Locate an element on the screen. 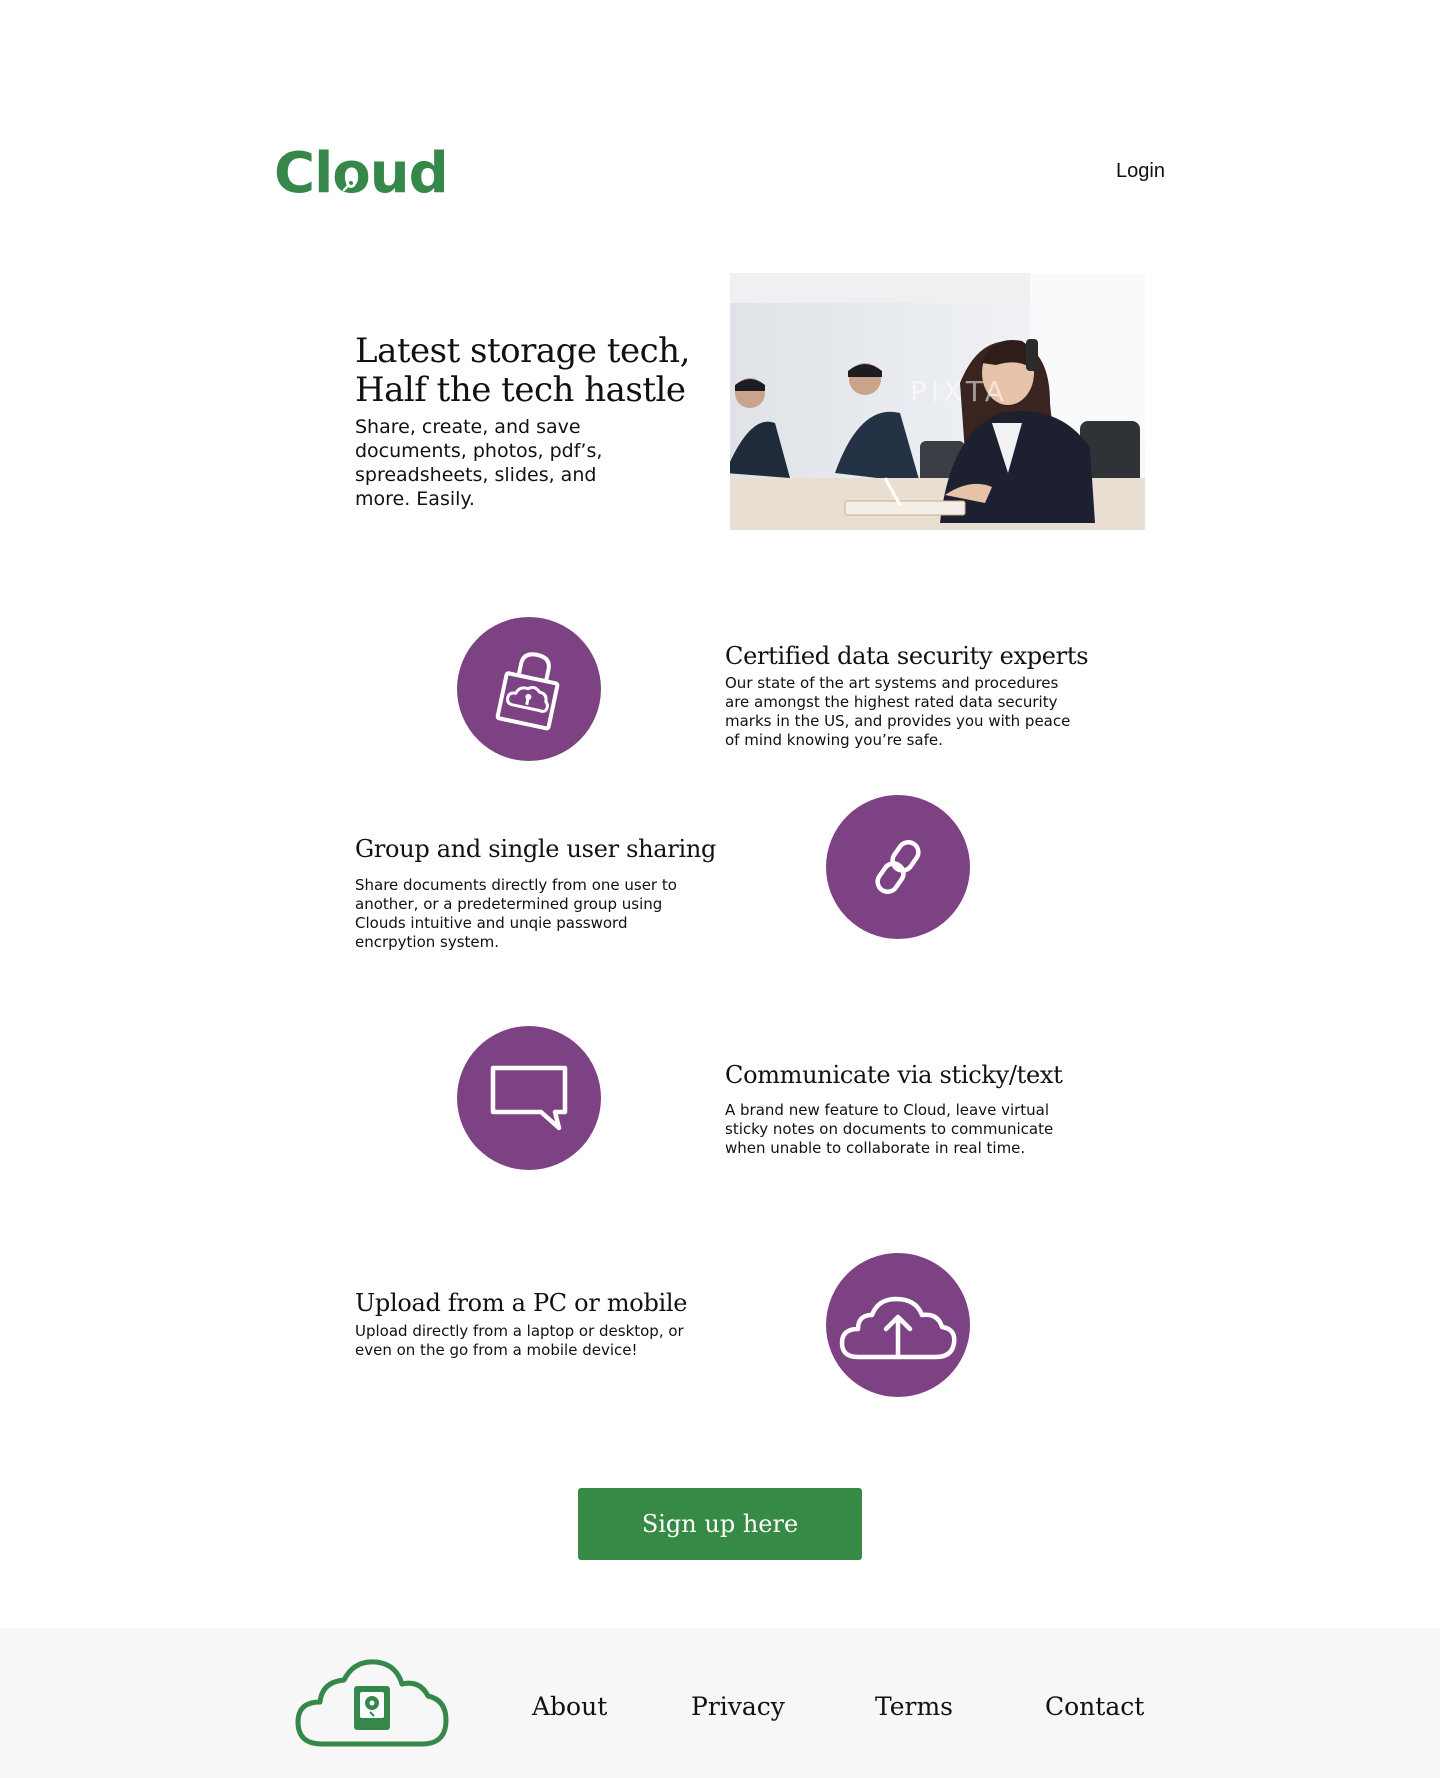 This screenshot has height=1778, width=1440. cloud-upload-icon is located at coordinates (898, 1328).